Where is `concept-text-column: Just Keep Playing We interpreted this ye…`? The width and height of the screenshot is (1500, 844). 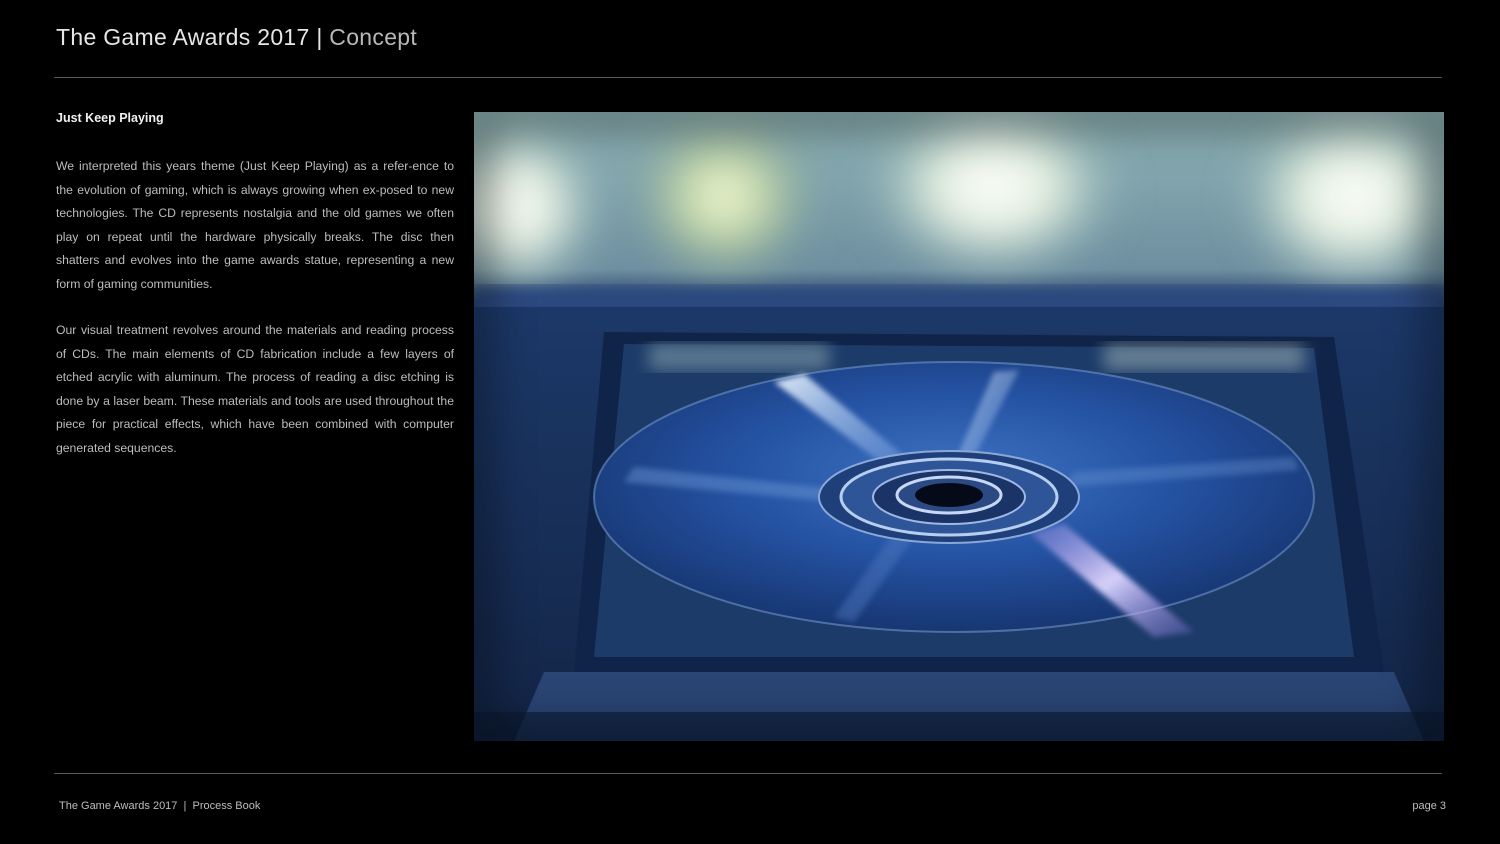
concept-text-column: Just Keep Playing We interpreted this ye… is located at coordinates (255, 295).